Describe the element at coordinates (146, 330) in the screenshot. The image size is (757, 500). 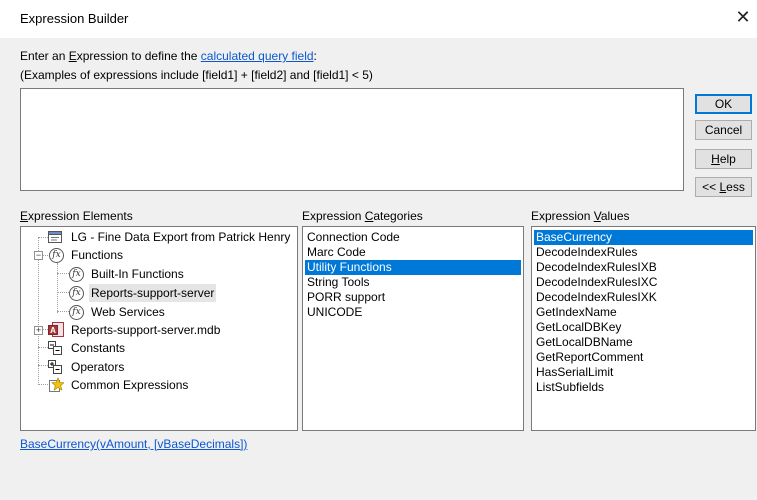
I see `tree-item-label: Reports-support-server.mdb` at that location.